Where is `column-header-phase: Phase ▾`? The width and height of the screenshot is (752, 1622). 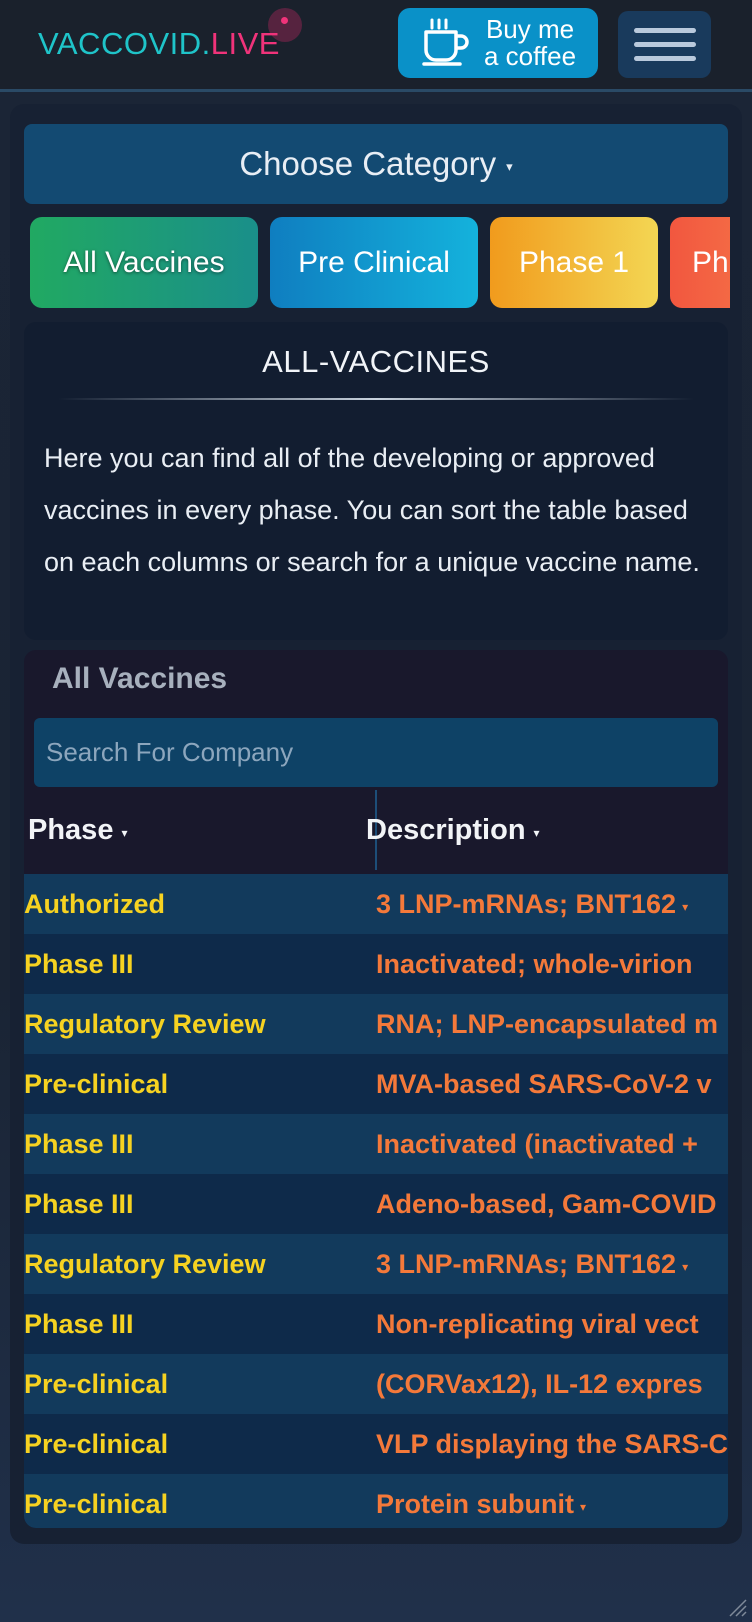 column-header-phase: Phase ▾ is located at coordinates (77, 830).